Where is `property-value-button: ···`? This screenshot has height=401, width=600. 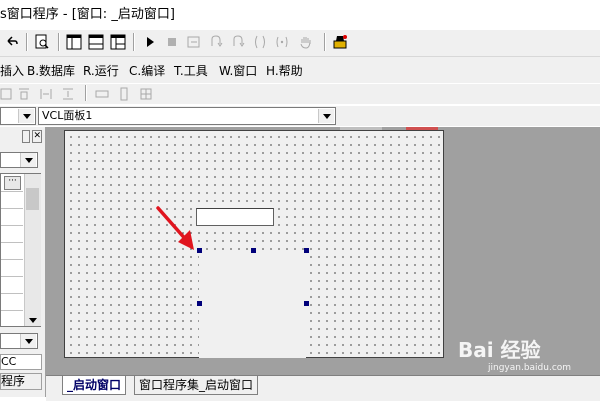 property-value-button: ··· is located at coordinates (12, 183).